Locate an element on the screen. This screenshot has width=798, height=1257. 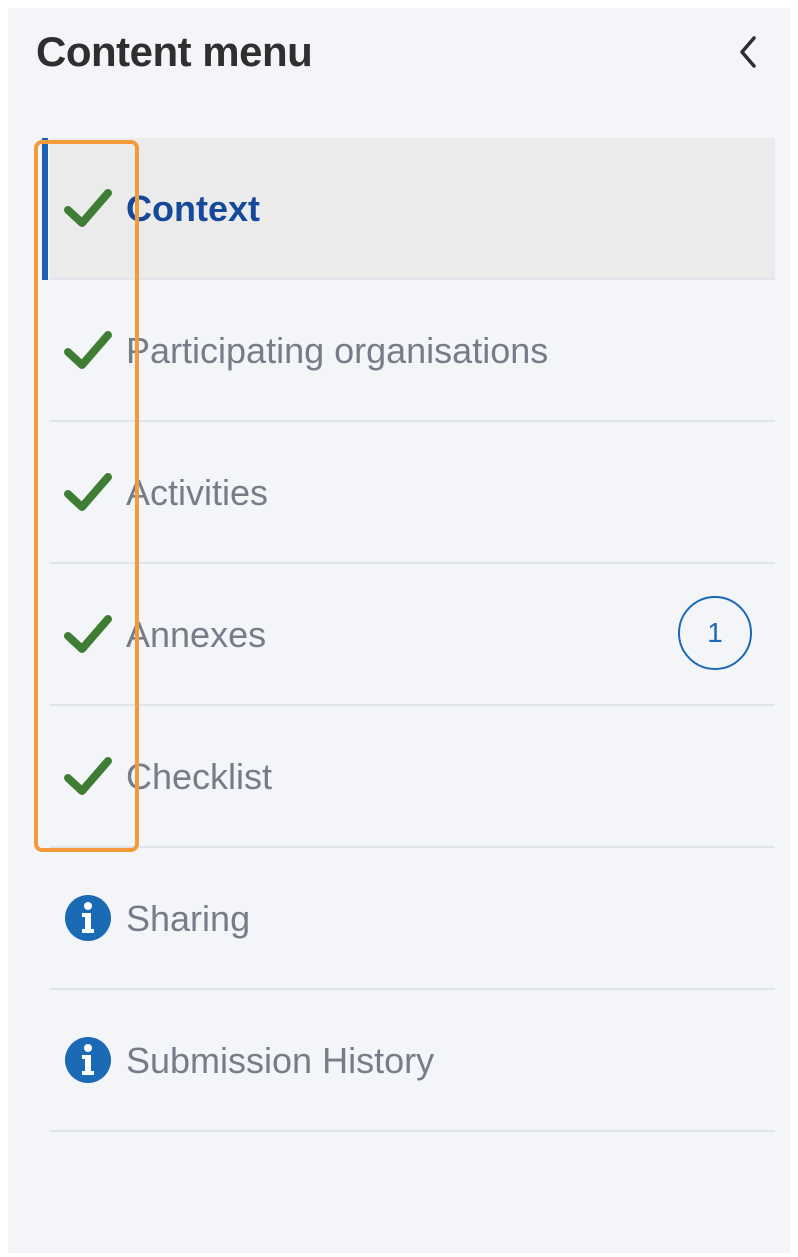
collapse-menu-button is located at coordinates (748, 52).